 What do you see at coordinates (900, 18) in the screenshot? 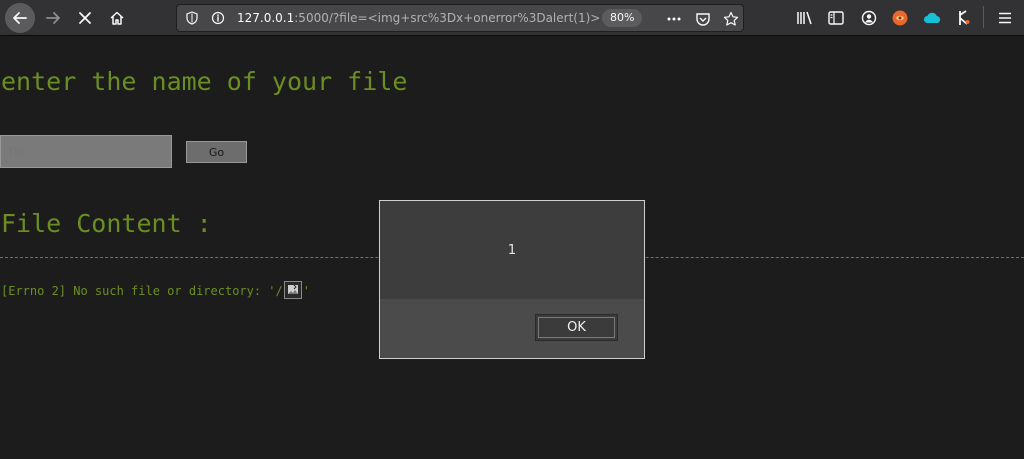
I see `extension-orange-icon` at bounding box center [900, 18].